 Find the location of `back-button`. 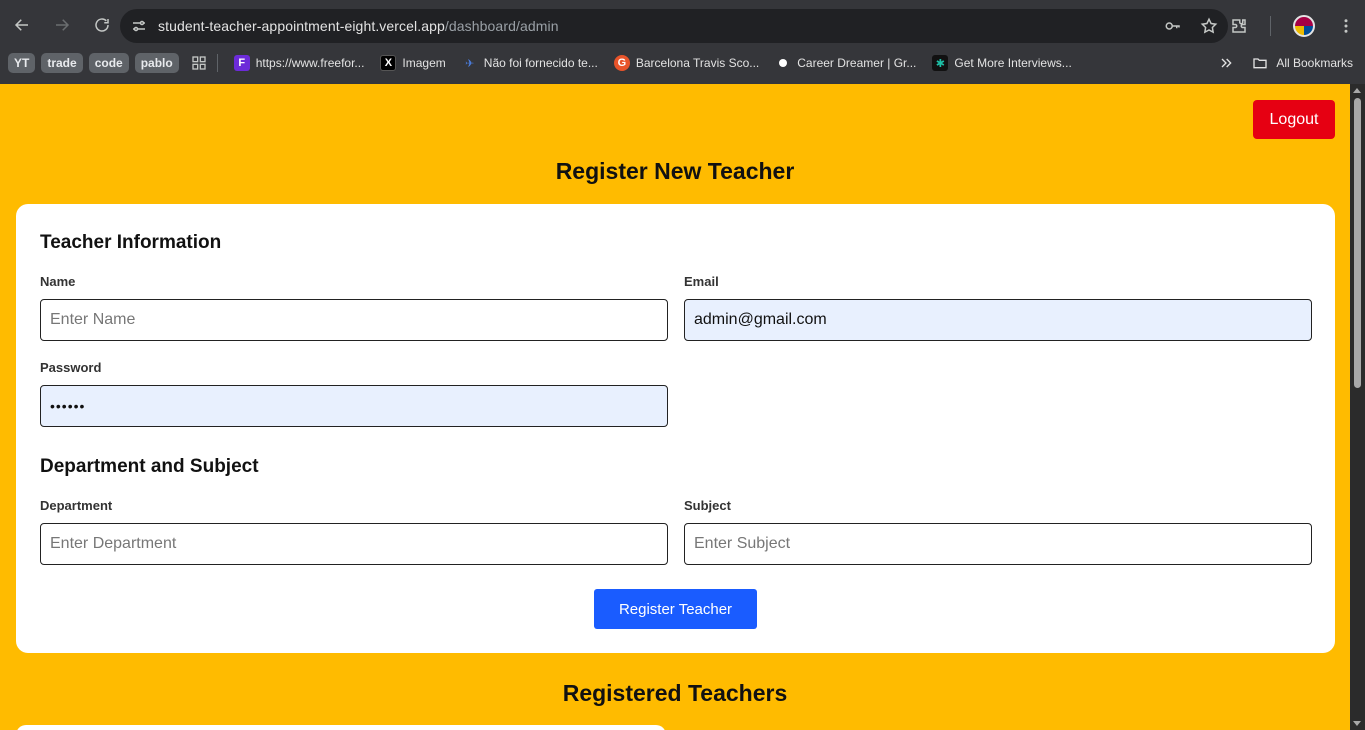

back-button is located at coordinates (22, 25).